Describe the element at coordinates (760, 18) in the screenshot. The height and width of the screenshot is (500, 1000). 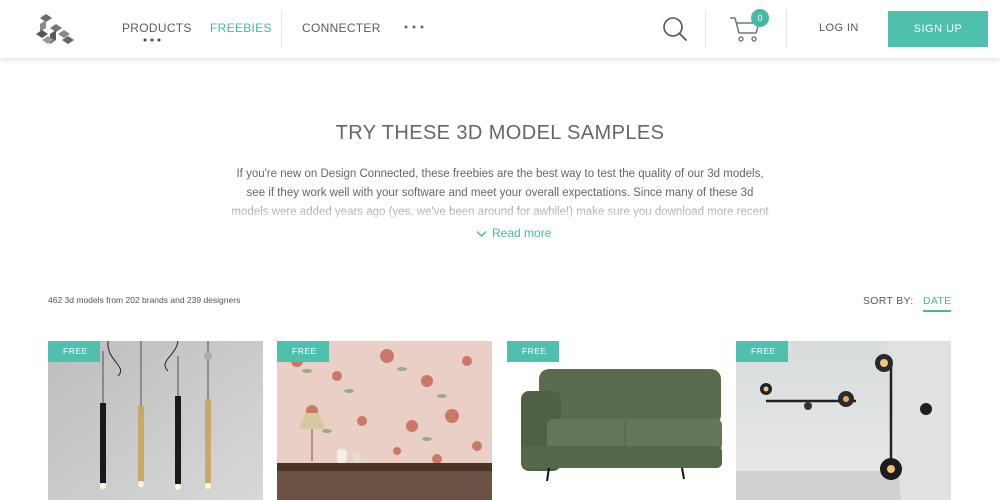
I see `cart-count-badge: 0` at that location.